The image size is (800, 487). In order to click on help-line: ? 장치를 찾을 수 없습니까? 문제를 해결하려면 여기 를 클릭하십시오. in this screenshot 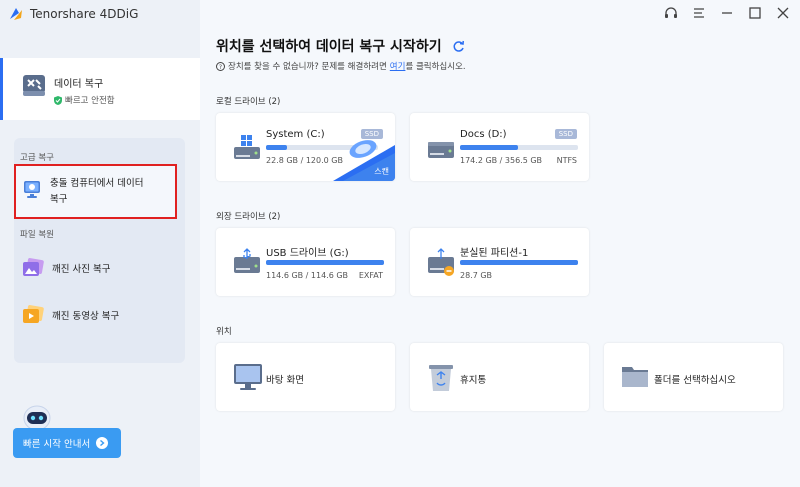, I will do `click(341, 66)`.